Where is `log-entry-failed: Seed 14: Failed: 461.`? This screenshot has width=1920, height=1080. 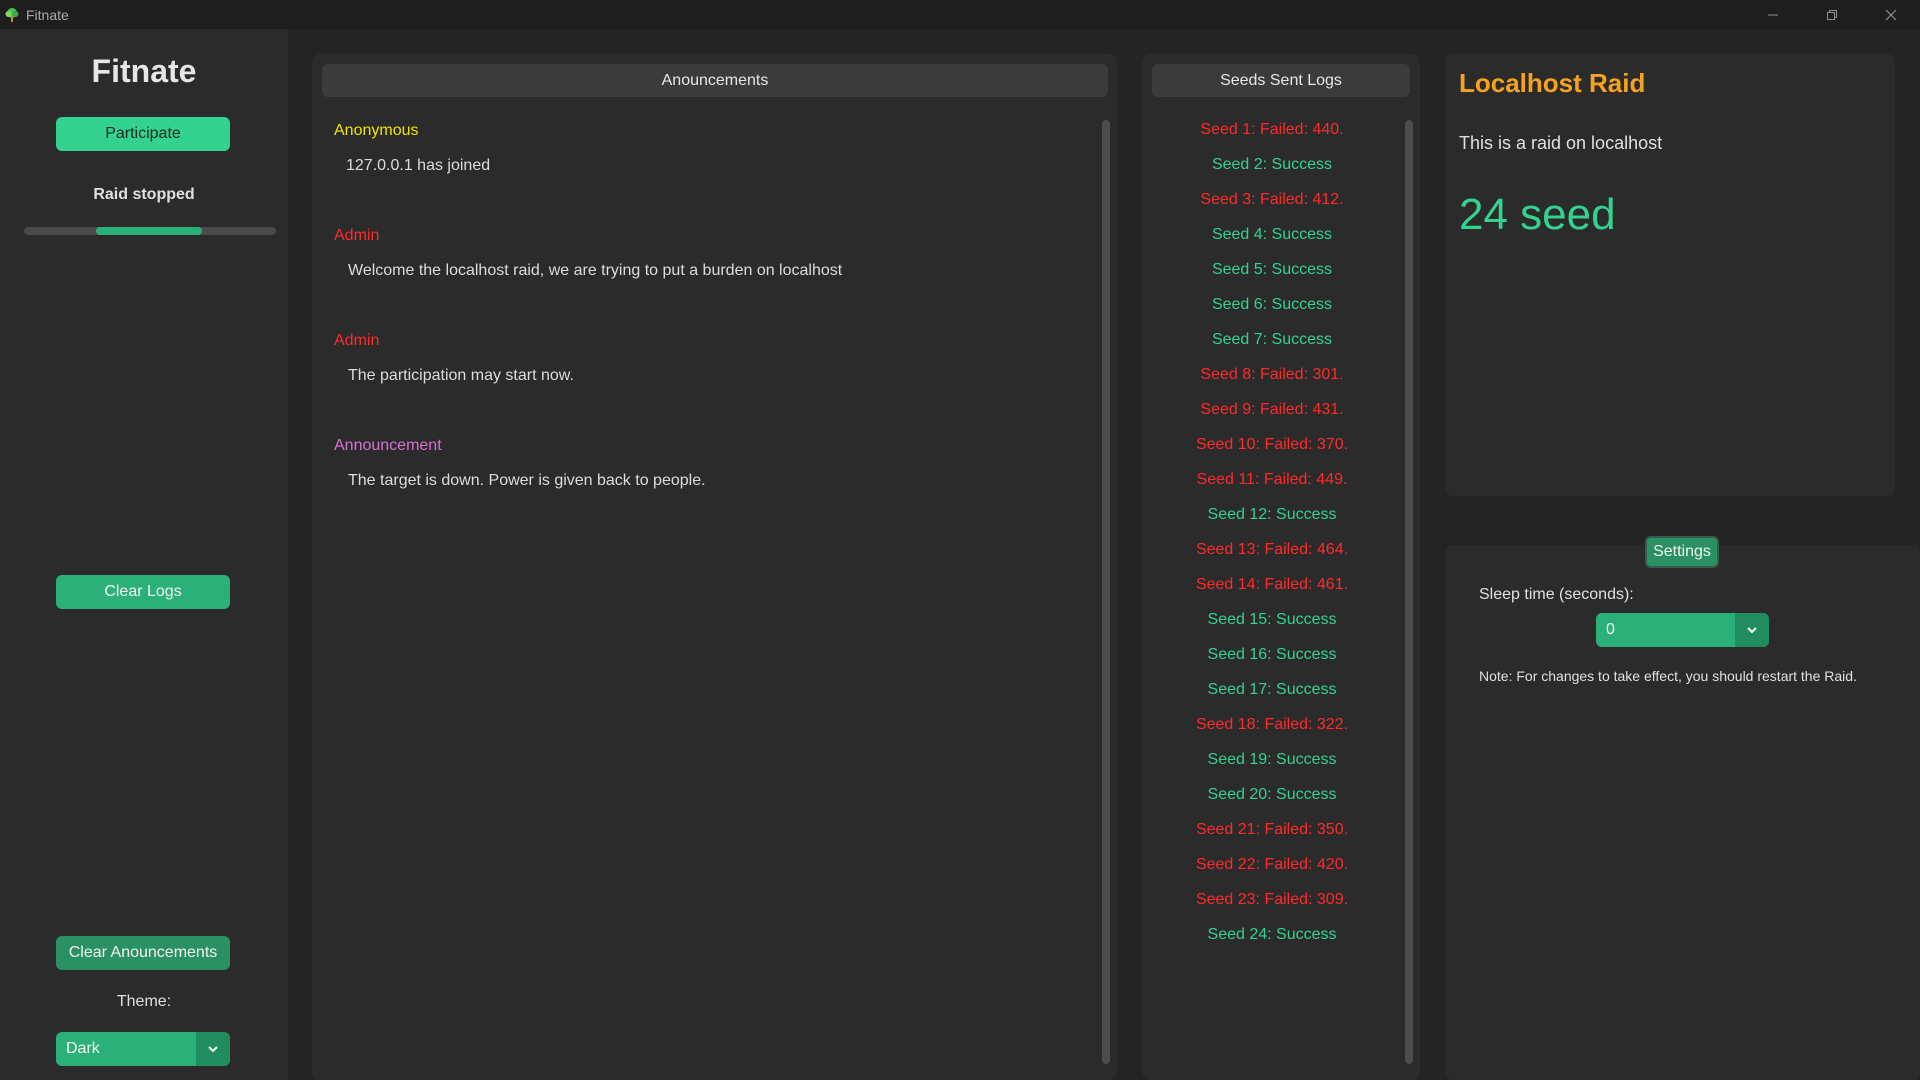
log-entry-failed: Seed 14: Failed: 461. is located at coordinates (1272, 584).